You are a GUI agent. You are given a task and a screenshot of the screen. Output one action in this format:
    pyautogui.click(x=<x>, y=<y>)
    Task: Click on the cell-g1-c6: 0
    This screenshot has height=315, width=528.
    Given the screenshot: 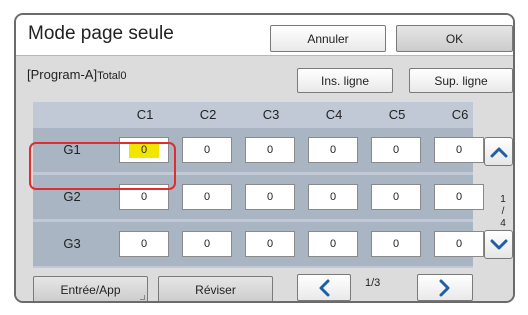 What is the action you would take?
    pyautogui.click(x=459, y=150)
    